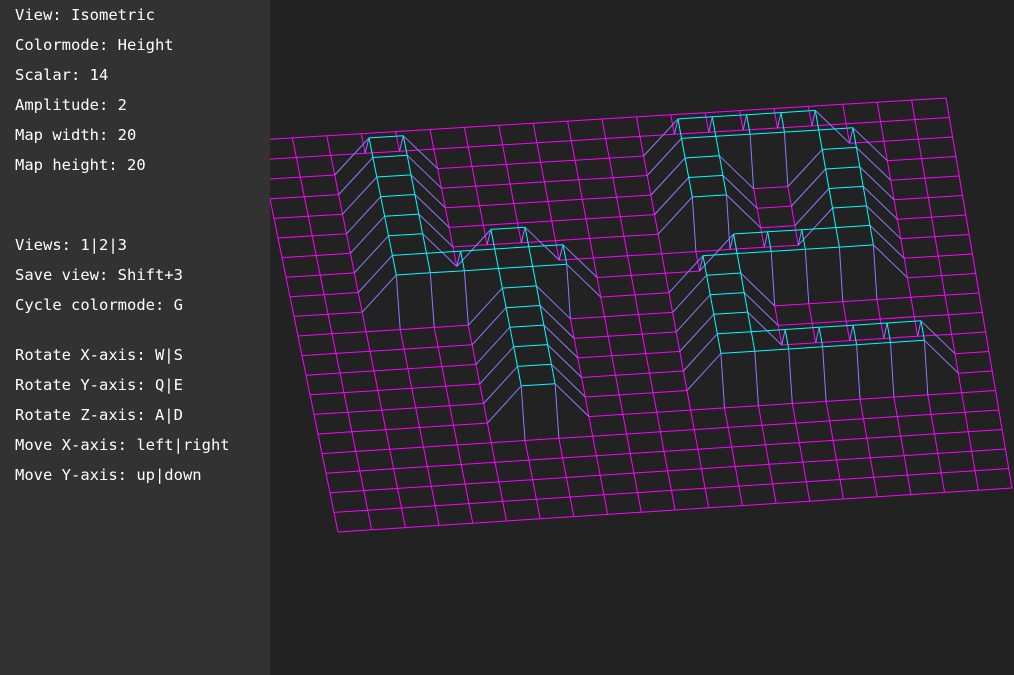 The image size is (1014, 675). Describe the element at coordinates (94, 45) in the screenshot. I see `colormode-label: Colormode: Height` at that location.